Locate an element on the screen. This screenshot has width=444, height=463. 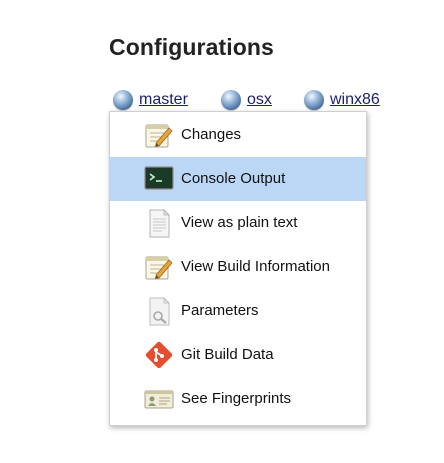
menu-item-see-fingerprints: See Fingerprints is located at coordinates (238, 399).